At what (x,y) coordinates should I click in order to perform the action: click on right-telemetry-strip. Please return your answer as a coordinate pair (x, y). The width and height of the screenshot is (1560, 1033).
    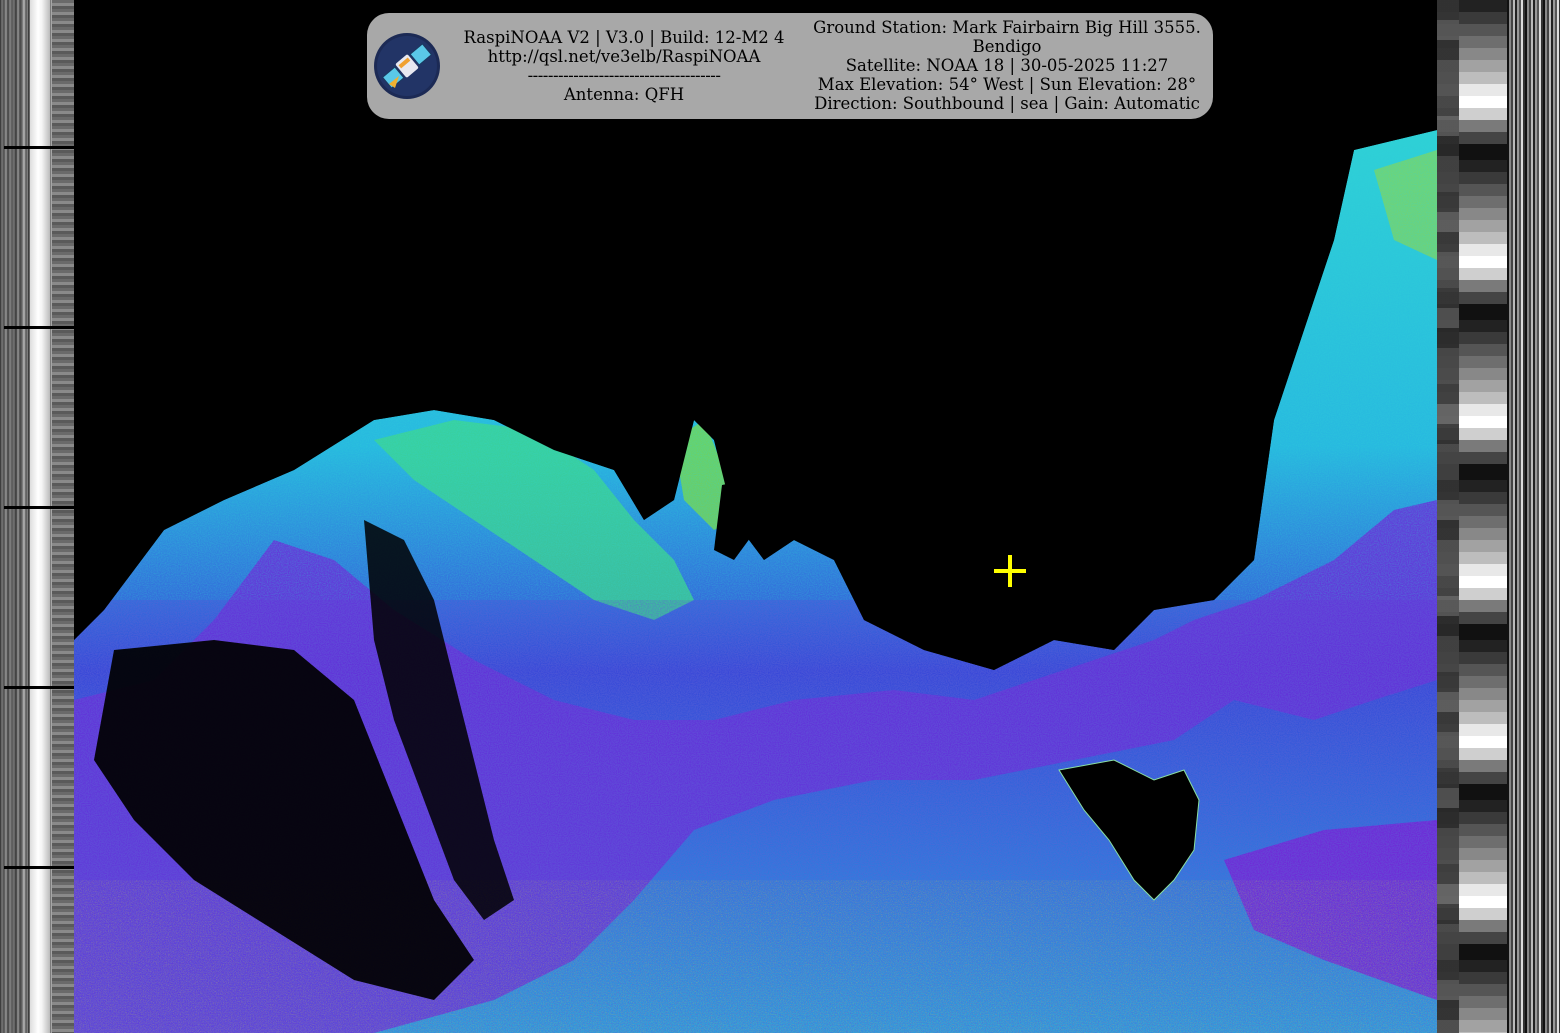
    Looking at the image, I should click on (1498, 516).